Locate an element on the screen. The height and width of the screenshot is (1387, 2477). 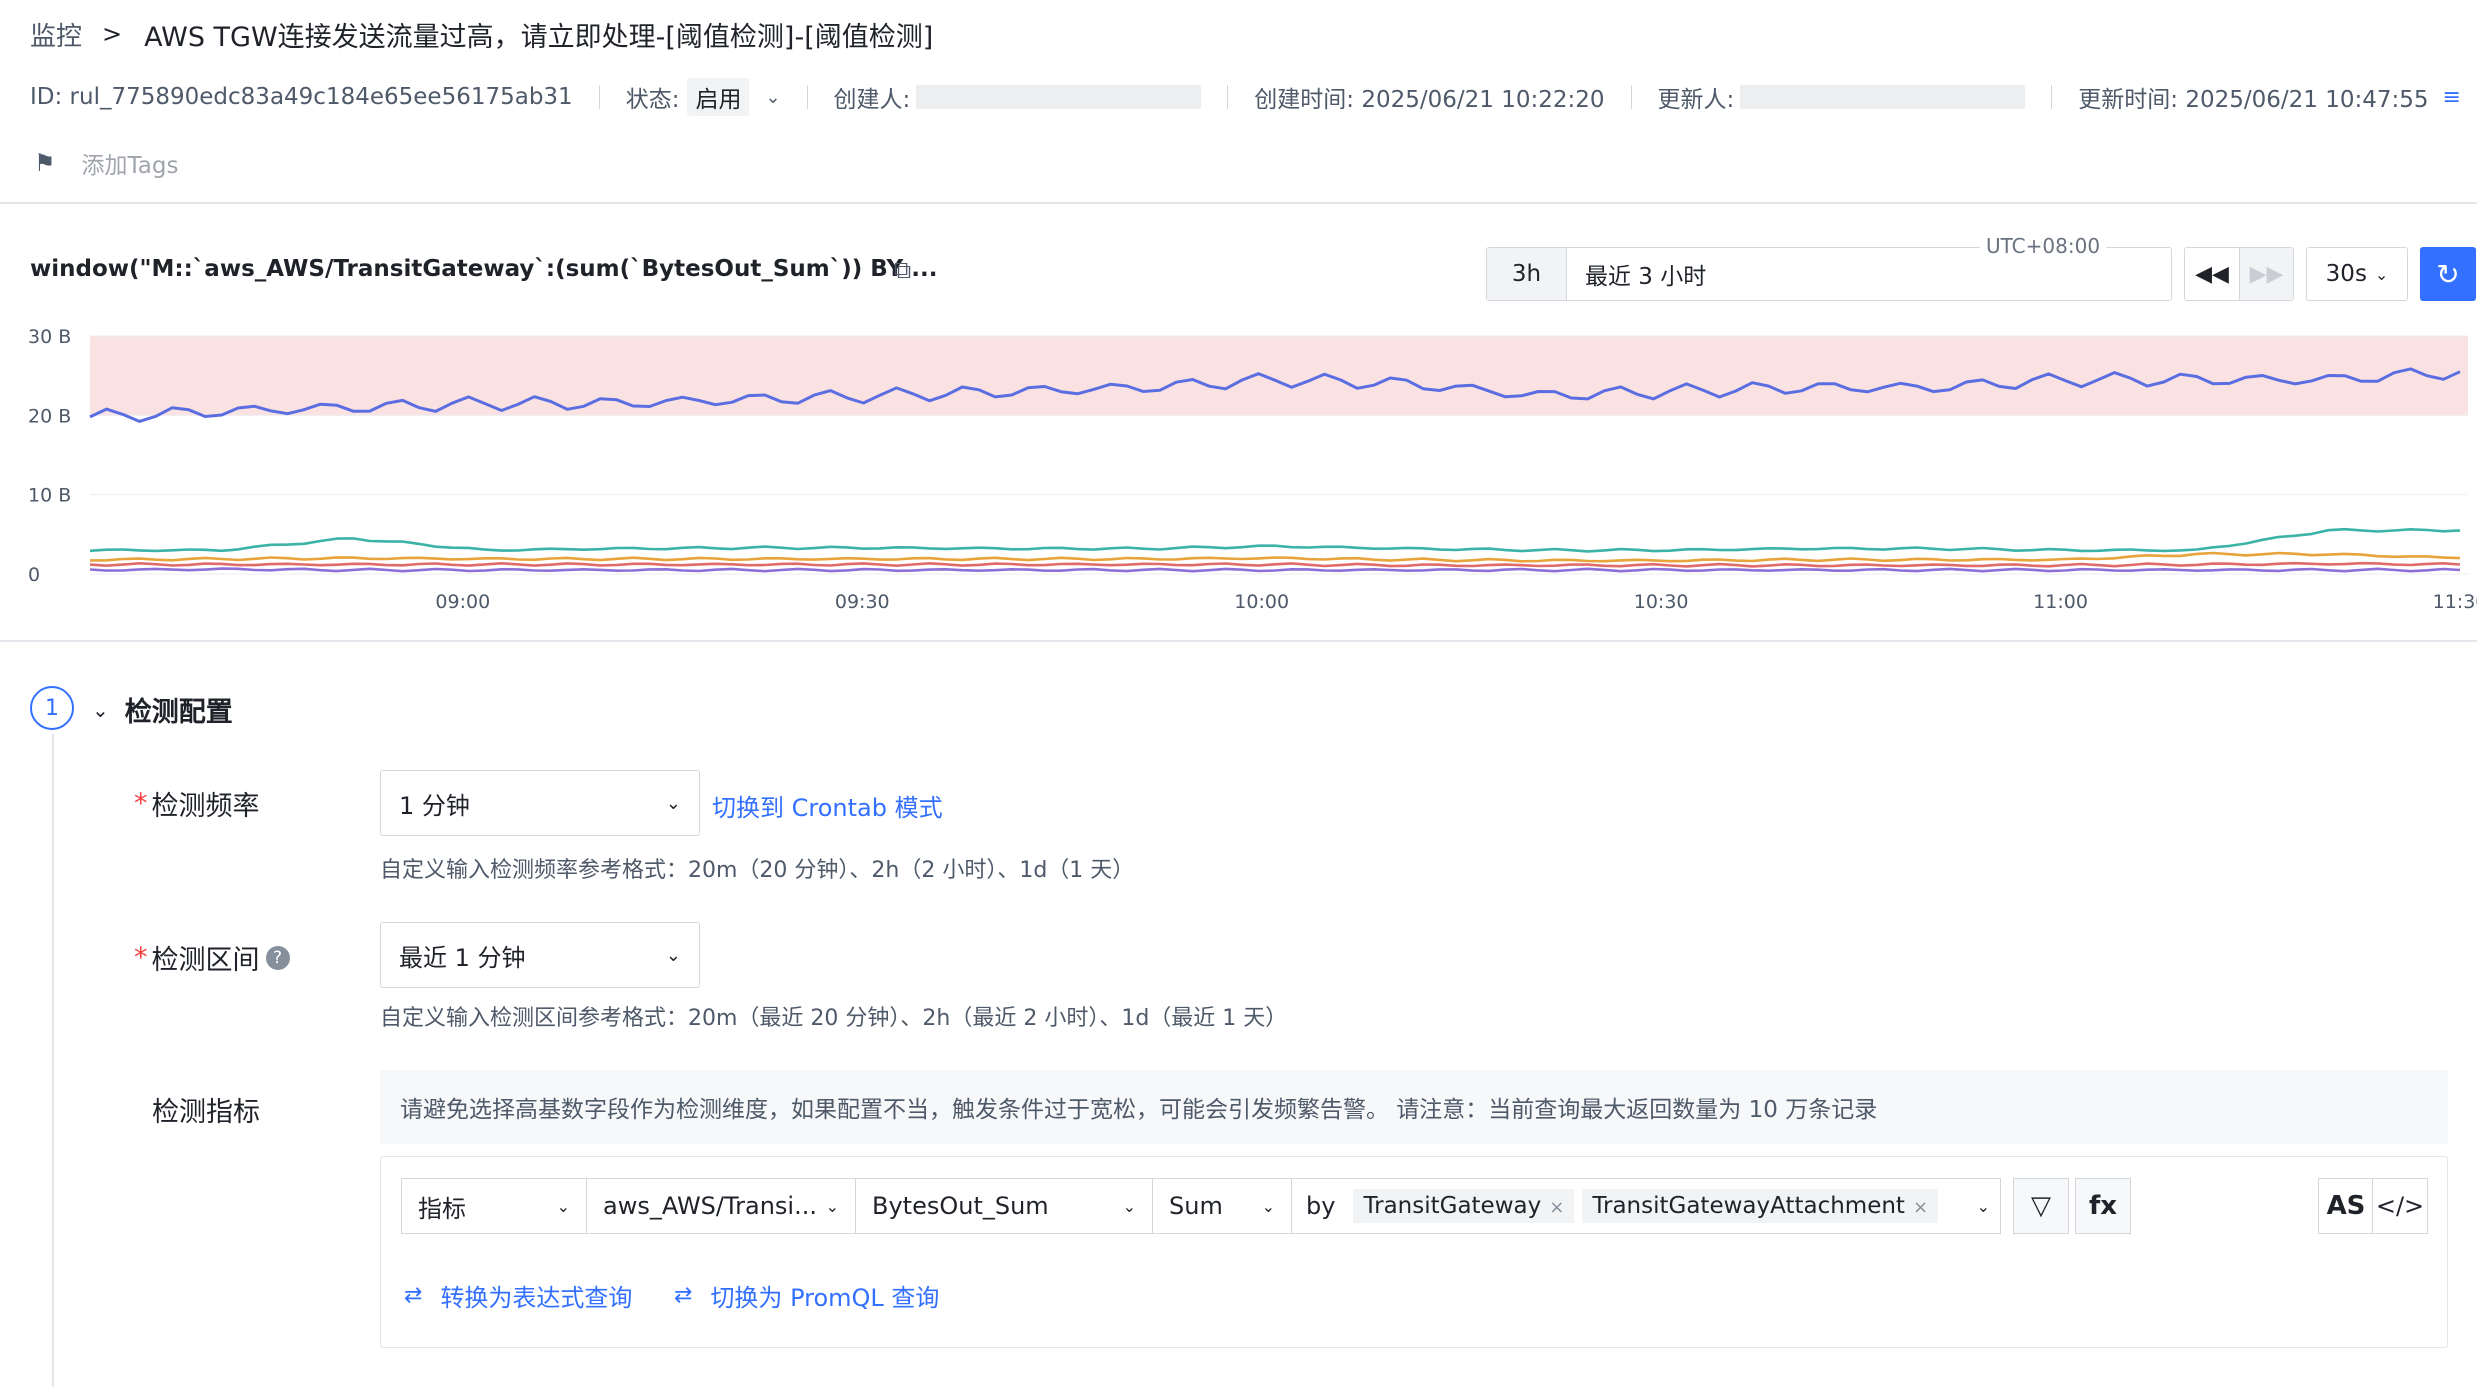
x-tick-label: 09:30 is located at coordinates (862, 602).